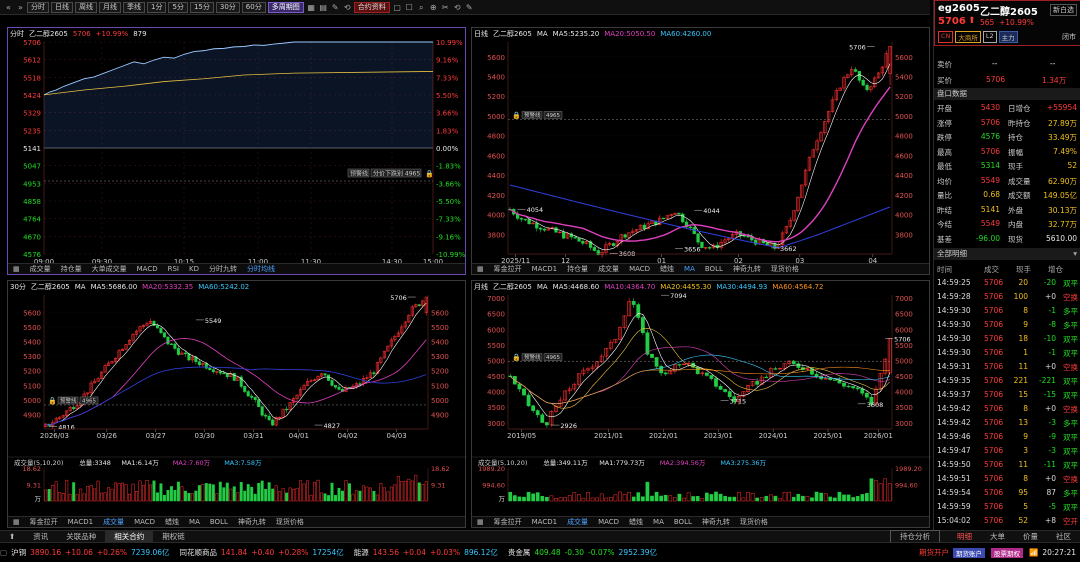  Describe the element at coordinates (40, 269) in the screenshot. I see `tab-0: 成交量` at that location.